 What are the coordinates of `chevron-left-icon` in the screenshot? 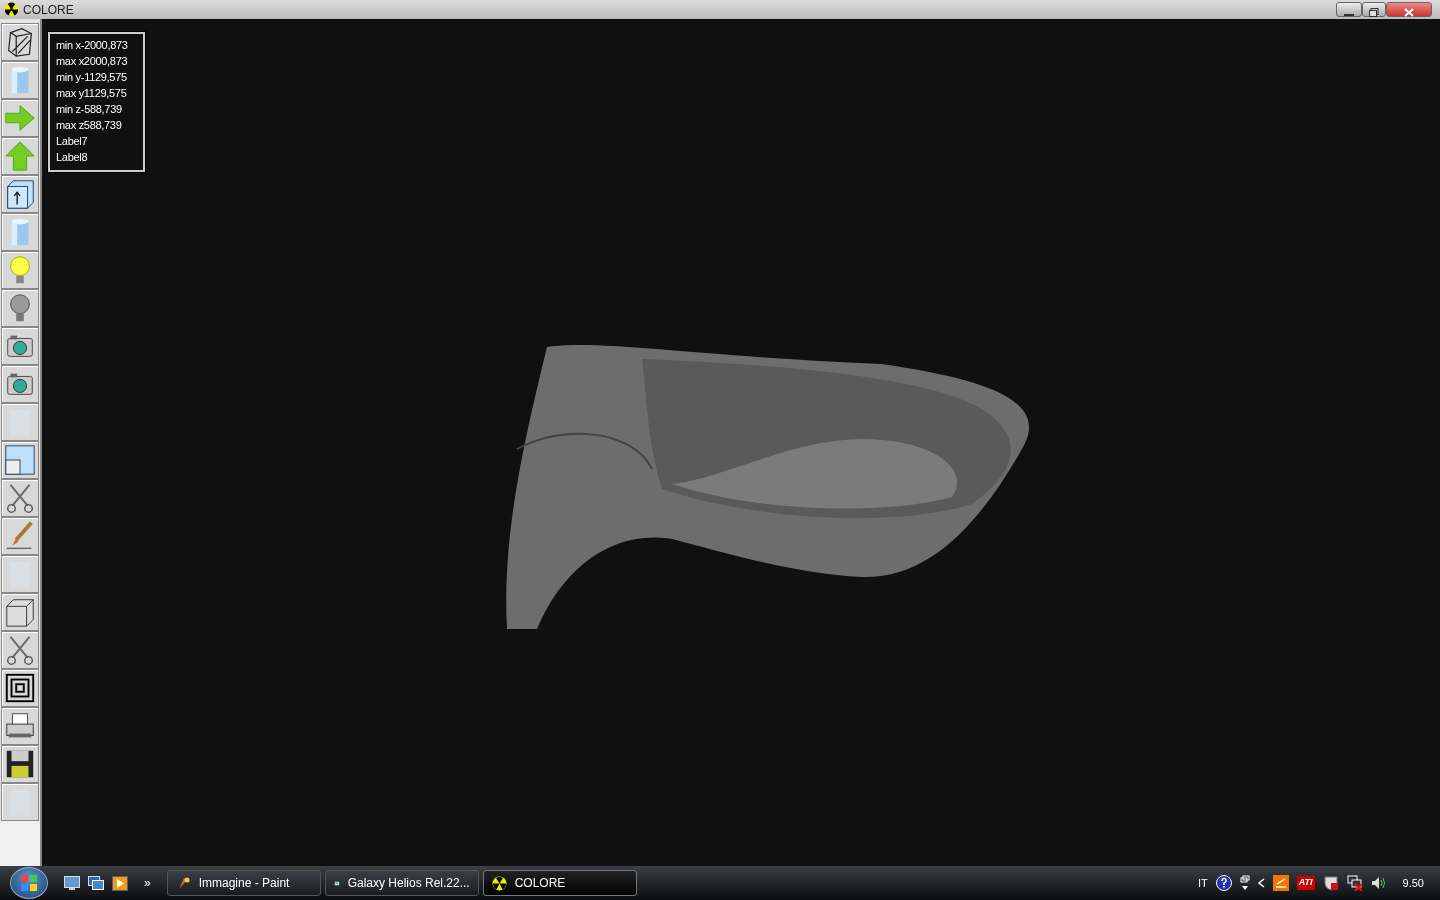 It's located at (1261, 883).